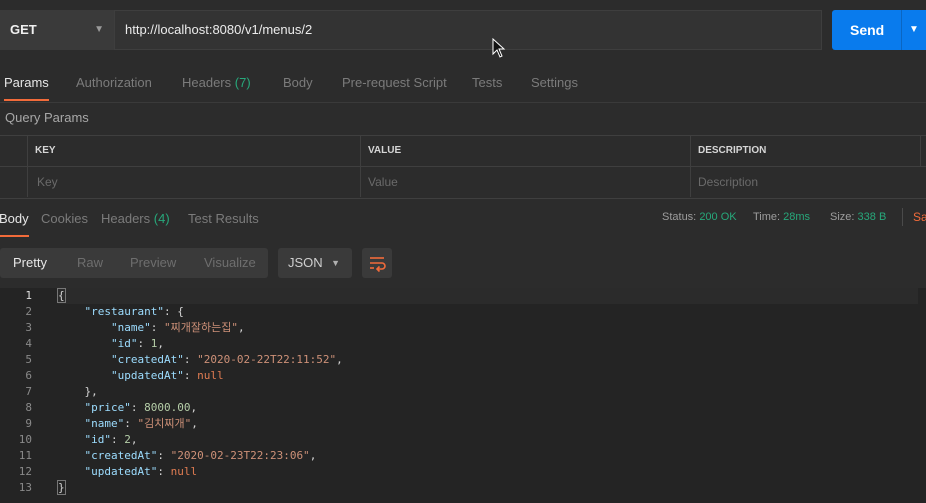  I want to click on tab-cookies: Cookies, so click(64, 217).